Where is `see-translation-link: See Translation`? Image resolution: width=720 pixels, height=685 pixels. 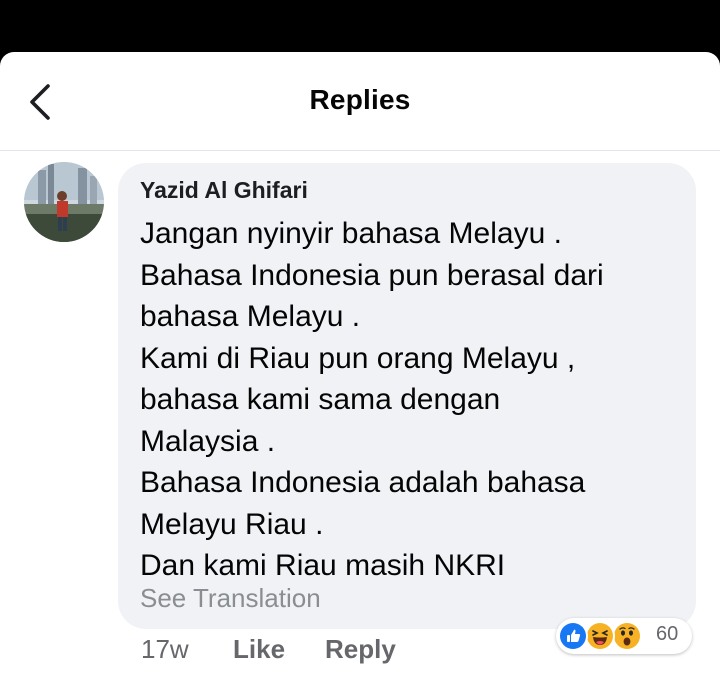 see-translation-link: See Translation is located at coordinates (230, 598).